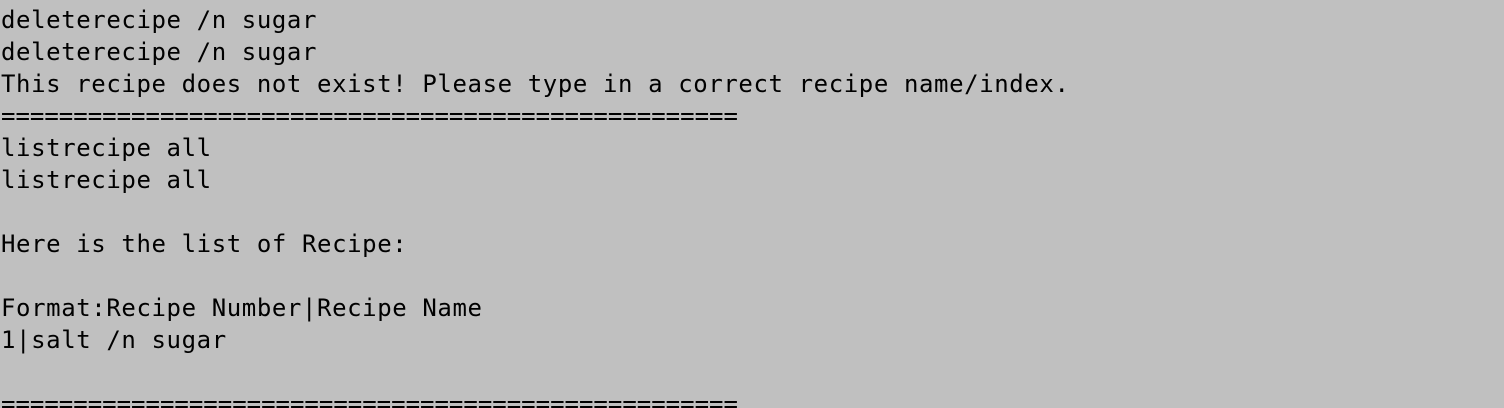  Describe the element at coordinates (106, 180) in the screenshot. I see `command-line: listrecipe all` at that location.